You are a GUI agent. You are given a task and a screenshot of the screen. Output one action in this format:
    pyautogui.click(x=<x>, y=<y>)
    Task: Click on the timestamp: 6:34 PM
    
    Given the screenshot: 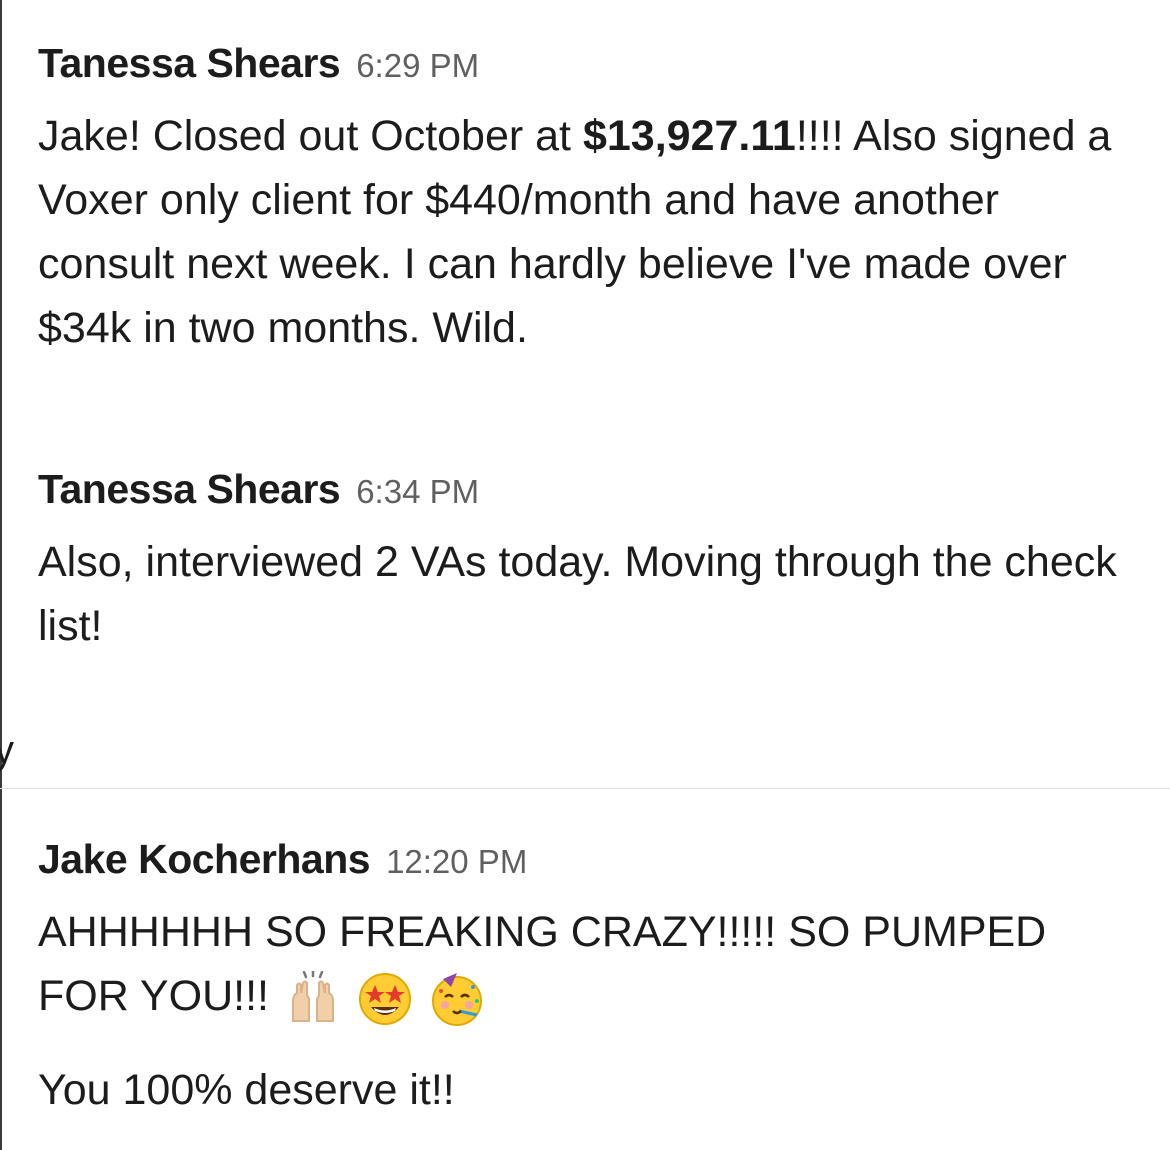 What is the action you would take?
    pyautogui.click(x=417, y=492)
    